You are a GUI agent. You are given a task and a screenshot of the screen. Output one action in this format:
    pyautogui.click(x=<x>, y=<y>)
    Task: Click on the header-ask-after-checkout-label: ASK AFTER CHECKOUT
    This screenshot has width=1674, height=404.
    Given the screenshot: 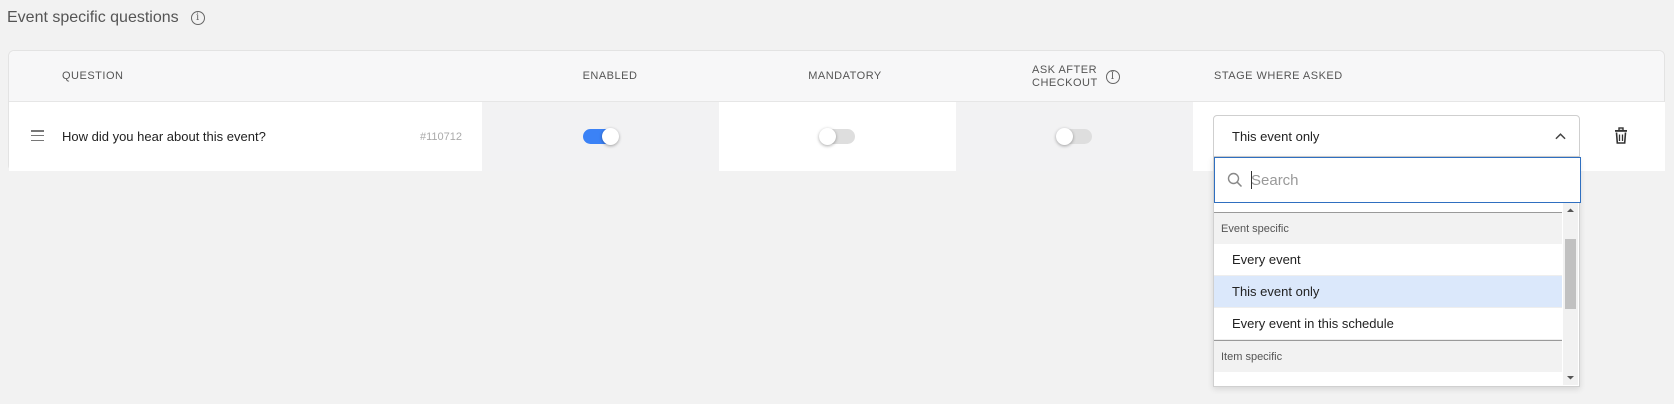 What is the action you would take?
    pyautogui.click(x=1065, y=77)
    